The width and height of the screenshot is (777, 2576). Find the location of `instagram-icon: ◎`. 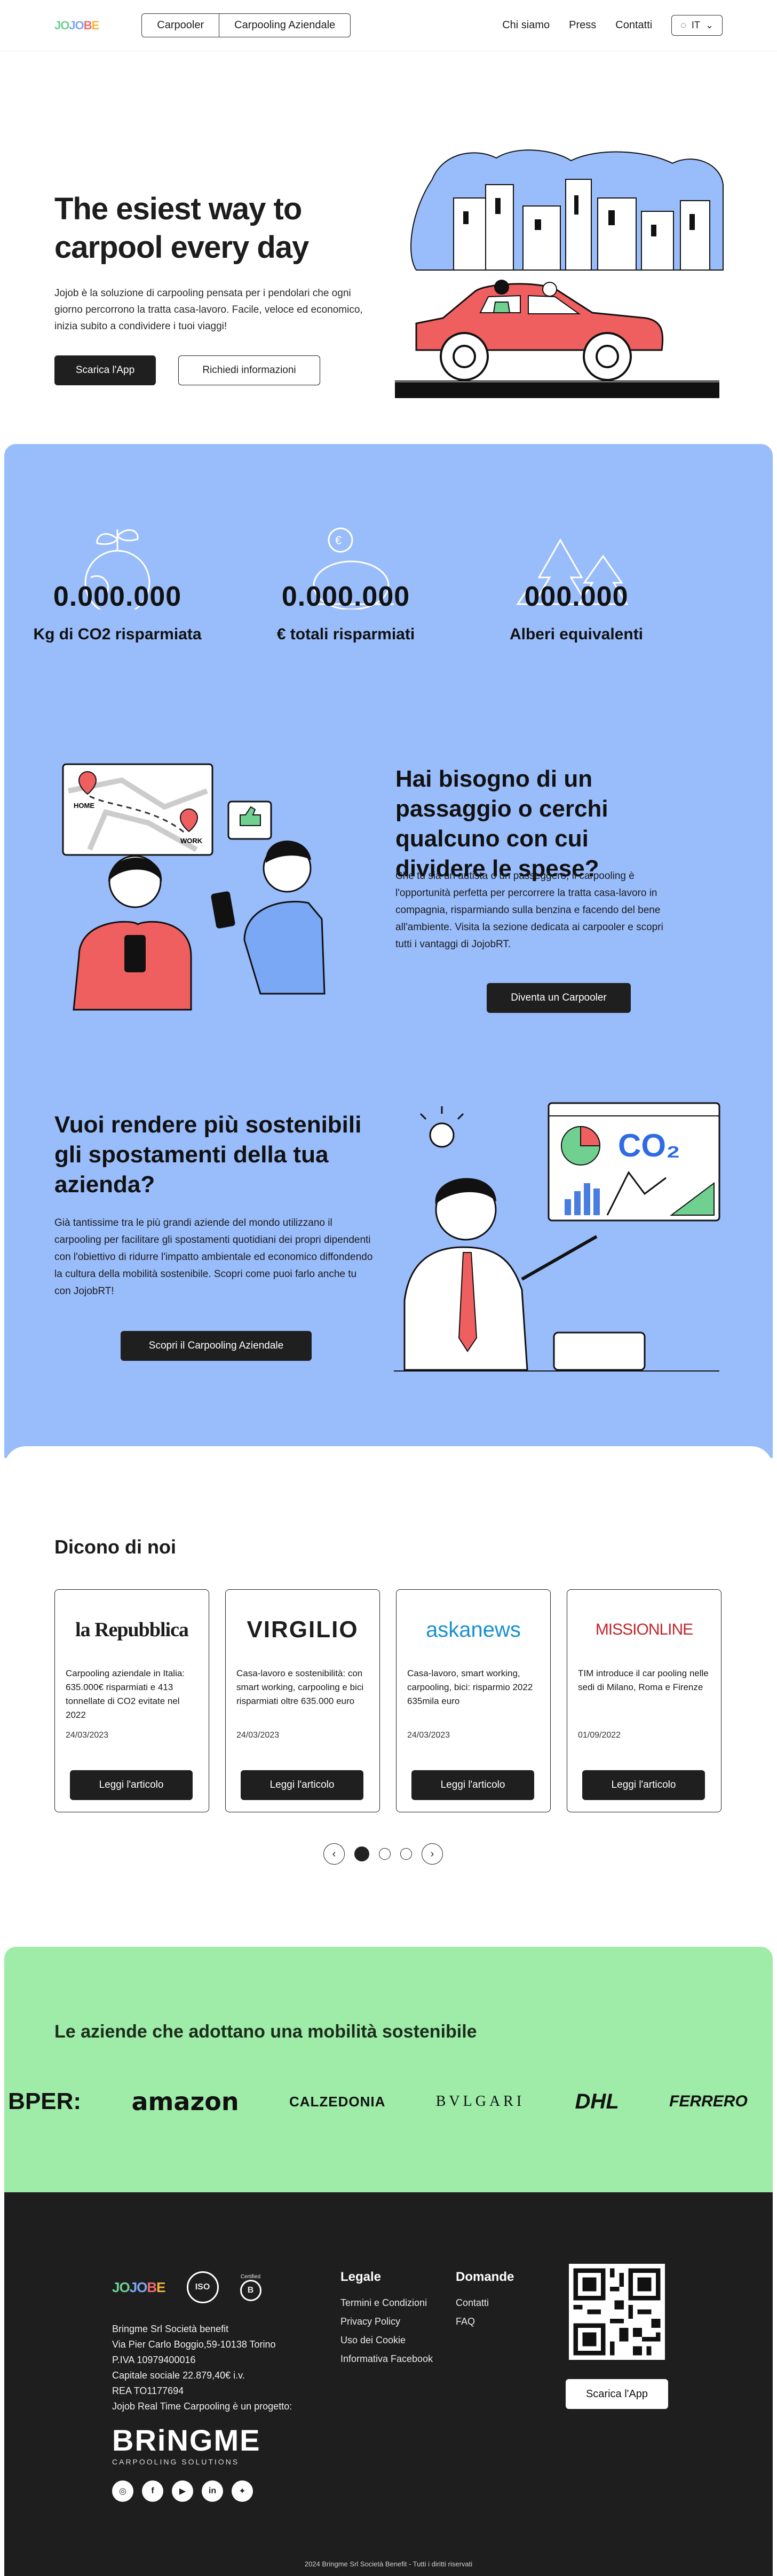

instagram-icon: ◎ is located at coordinates (122, 2491).